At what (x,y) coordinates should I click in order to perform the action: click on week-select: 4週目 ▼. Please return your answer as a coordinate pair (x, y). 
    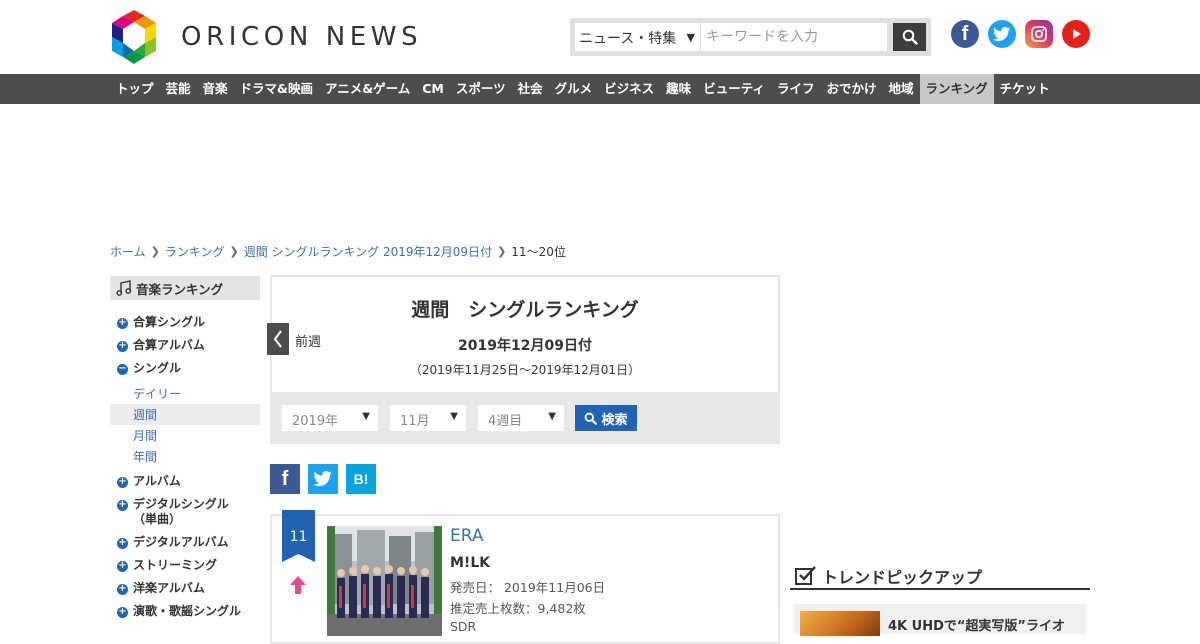
    Looking at the image, I should click on (521, 418).